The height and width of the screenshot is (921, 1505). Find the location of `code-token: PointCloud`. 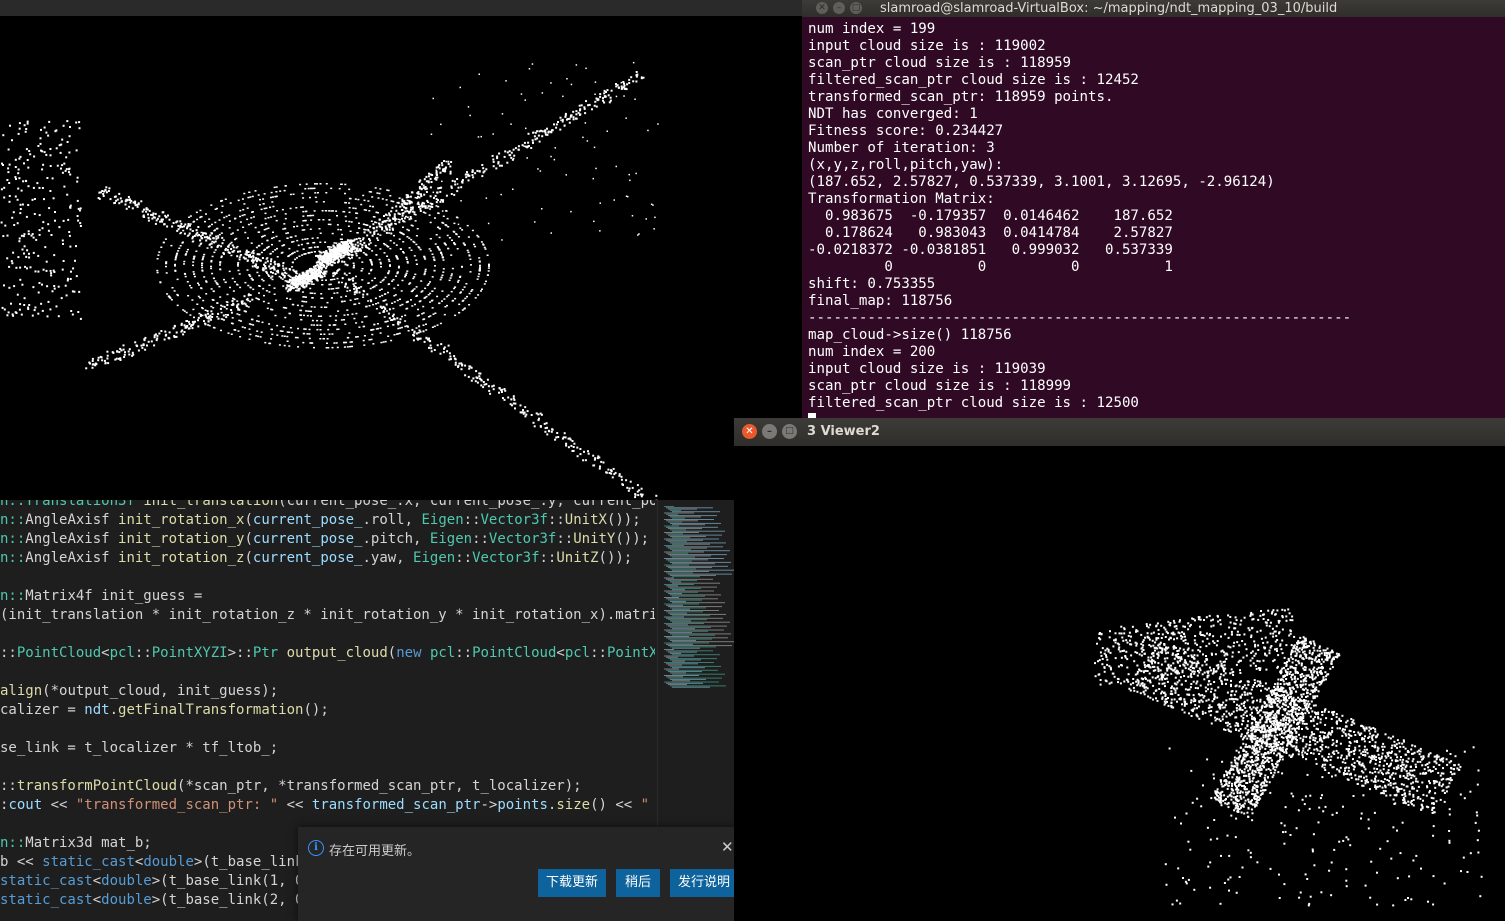

code-token: PointCloud is located at coordinates (514, 653).